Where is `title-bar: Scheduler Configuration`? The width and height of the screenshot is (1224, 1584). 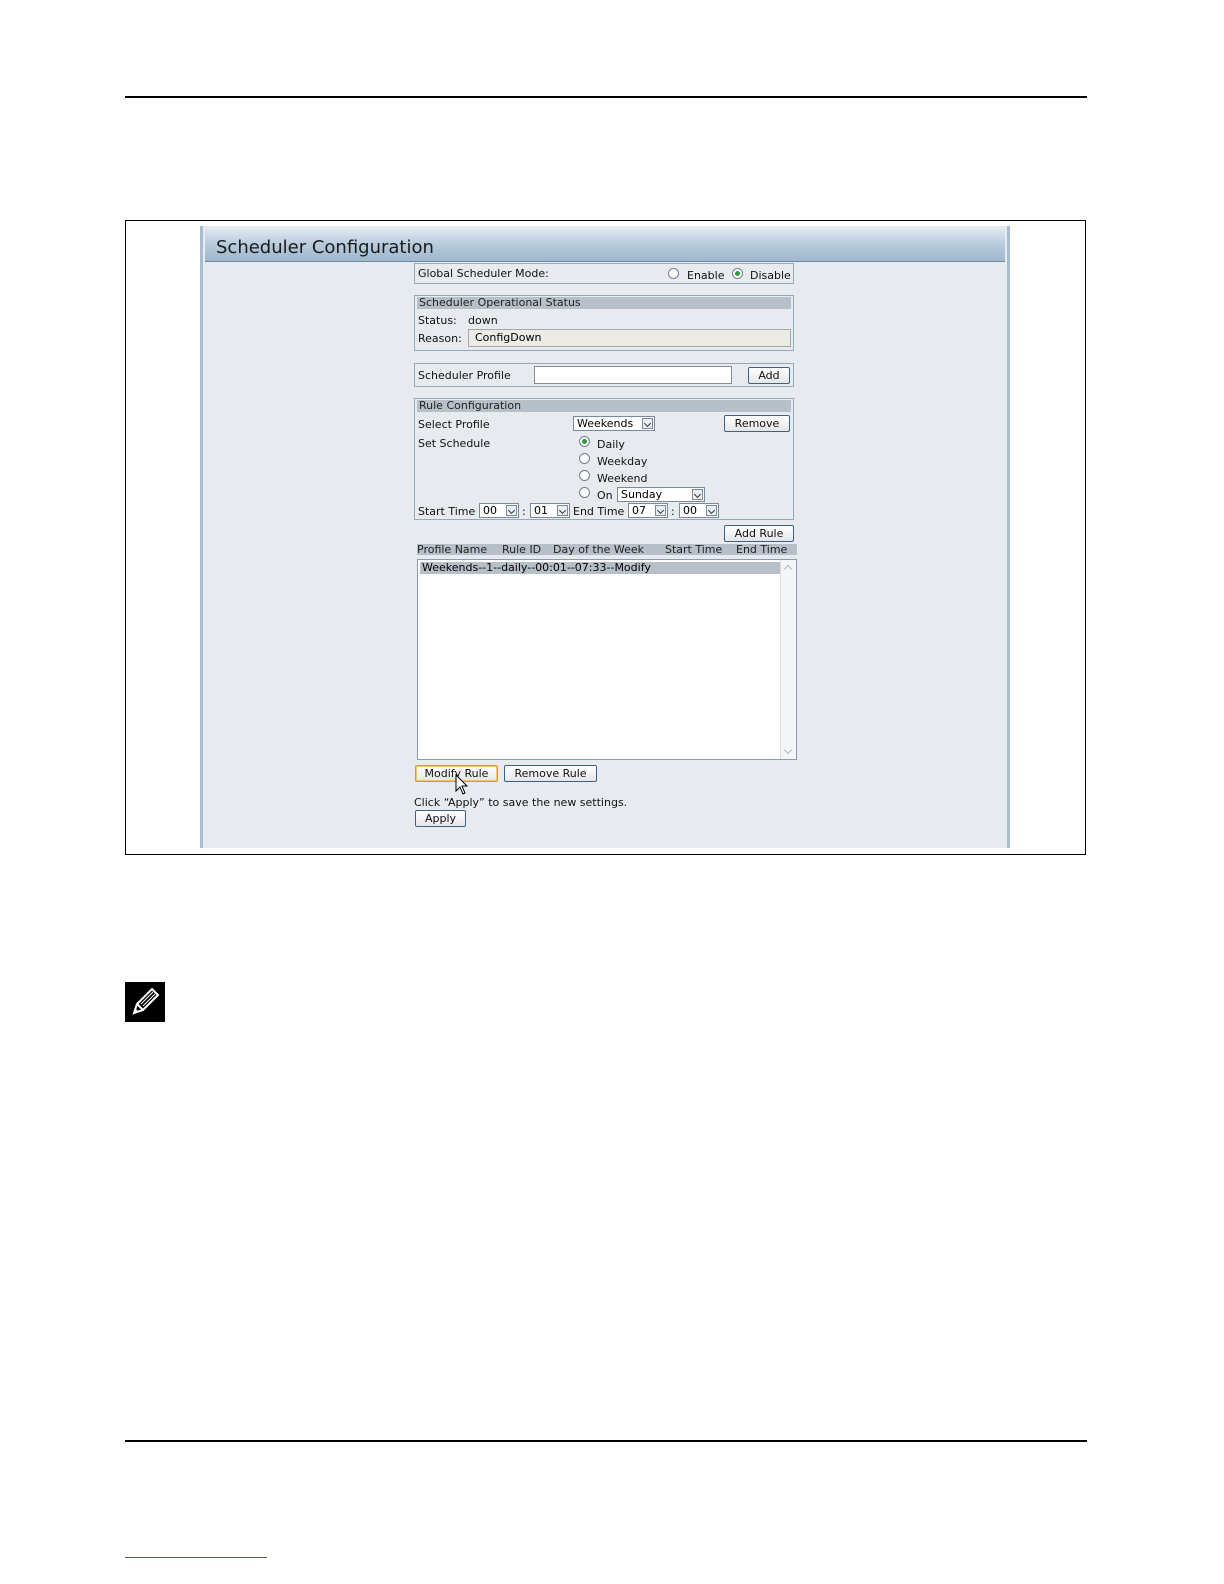 title-bar: Scheduler Configuration is located at coordinates (605, 245).